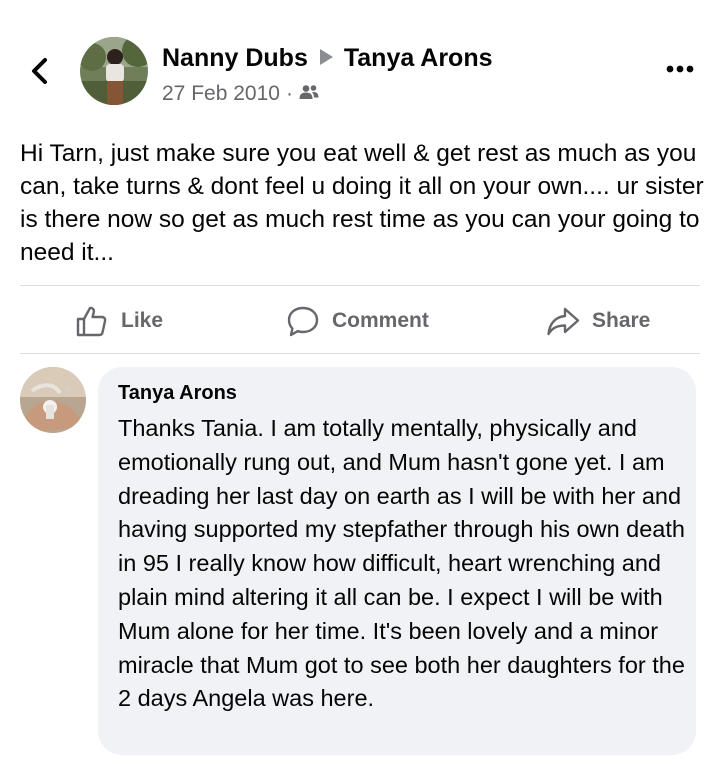  I want to click on comment-label: Comment, so click(380, 320).